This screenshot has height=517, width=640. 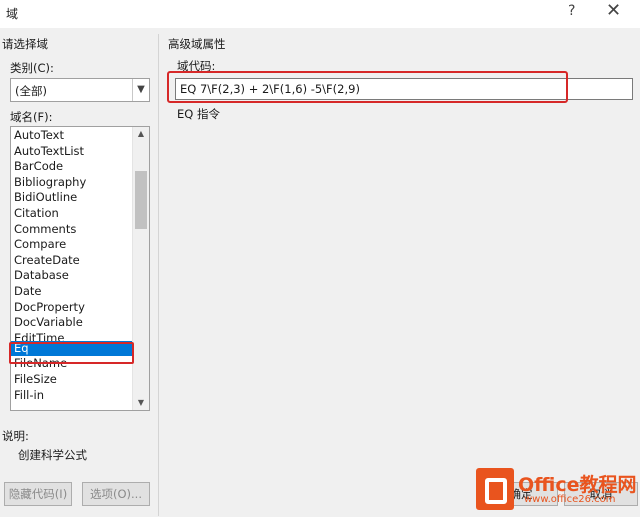 What do you see at coordinates (404, 89) in the screenshot?
I see `field-codes-input: EQ 7\F(2,3) + 2\F(1,6) -5\F(2,9)` at bounding box center [404, 89].